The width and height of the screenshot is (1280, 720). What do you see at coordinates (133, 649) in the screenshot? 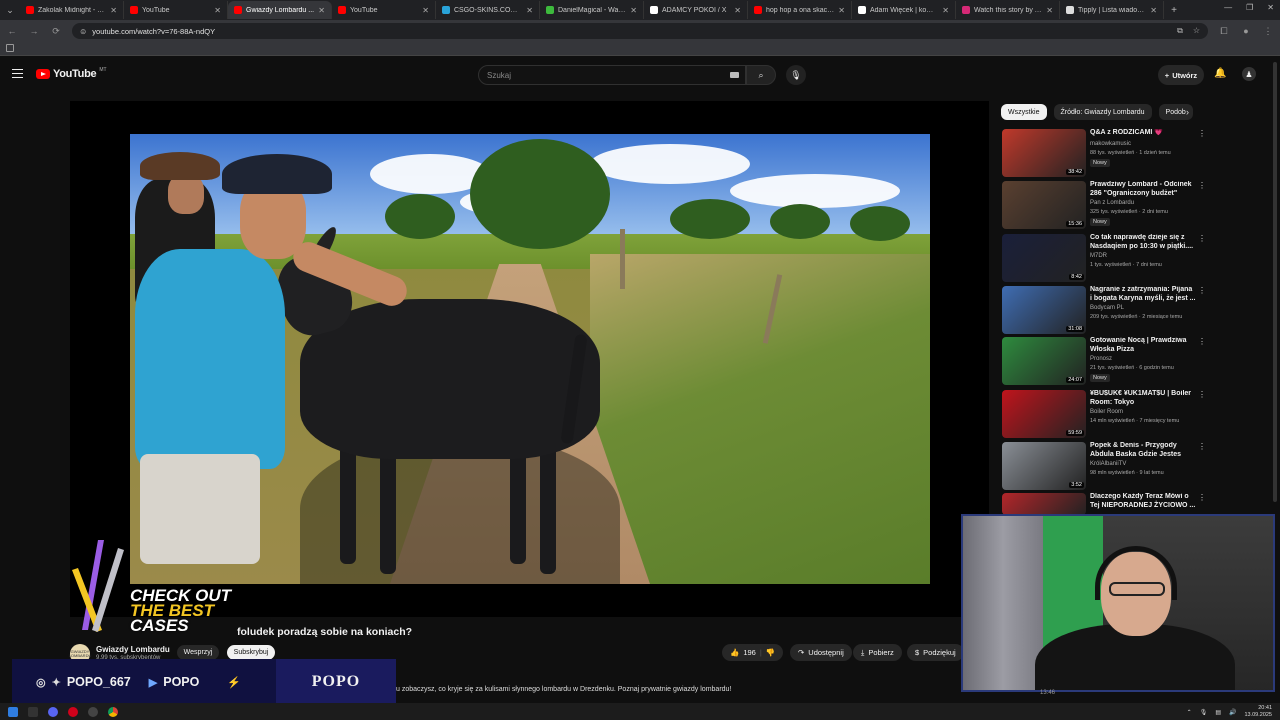
I see `channel-name: Gwiazdy Lombardu` at bounding box center [133, 649].